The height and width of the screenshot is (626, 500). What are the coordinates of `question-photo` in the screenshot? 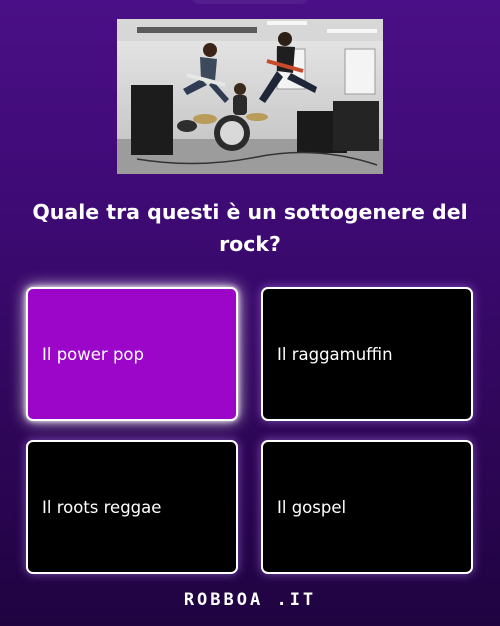 It's located at (250, 96).